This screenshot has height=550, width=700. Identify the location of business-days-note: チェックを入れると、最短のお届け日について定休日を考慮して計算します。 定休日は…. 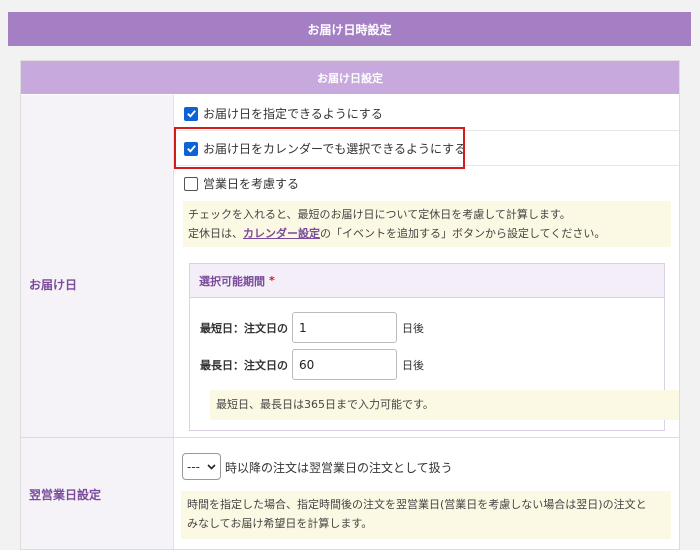
(427, 224).